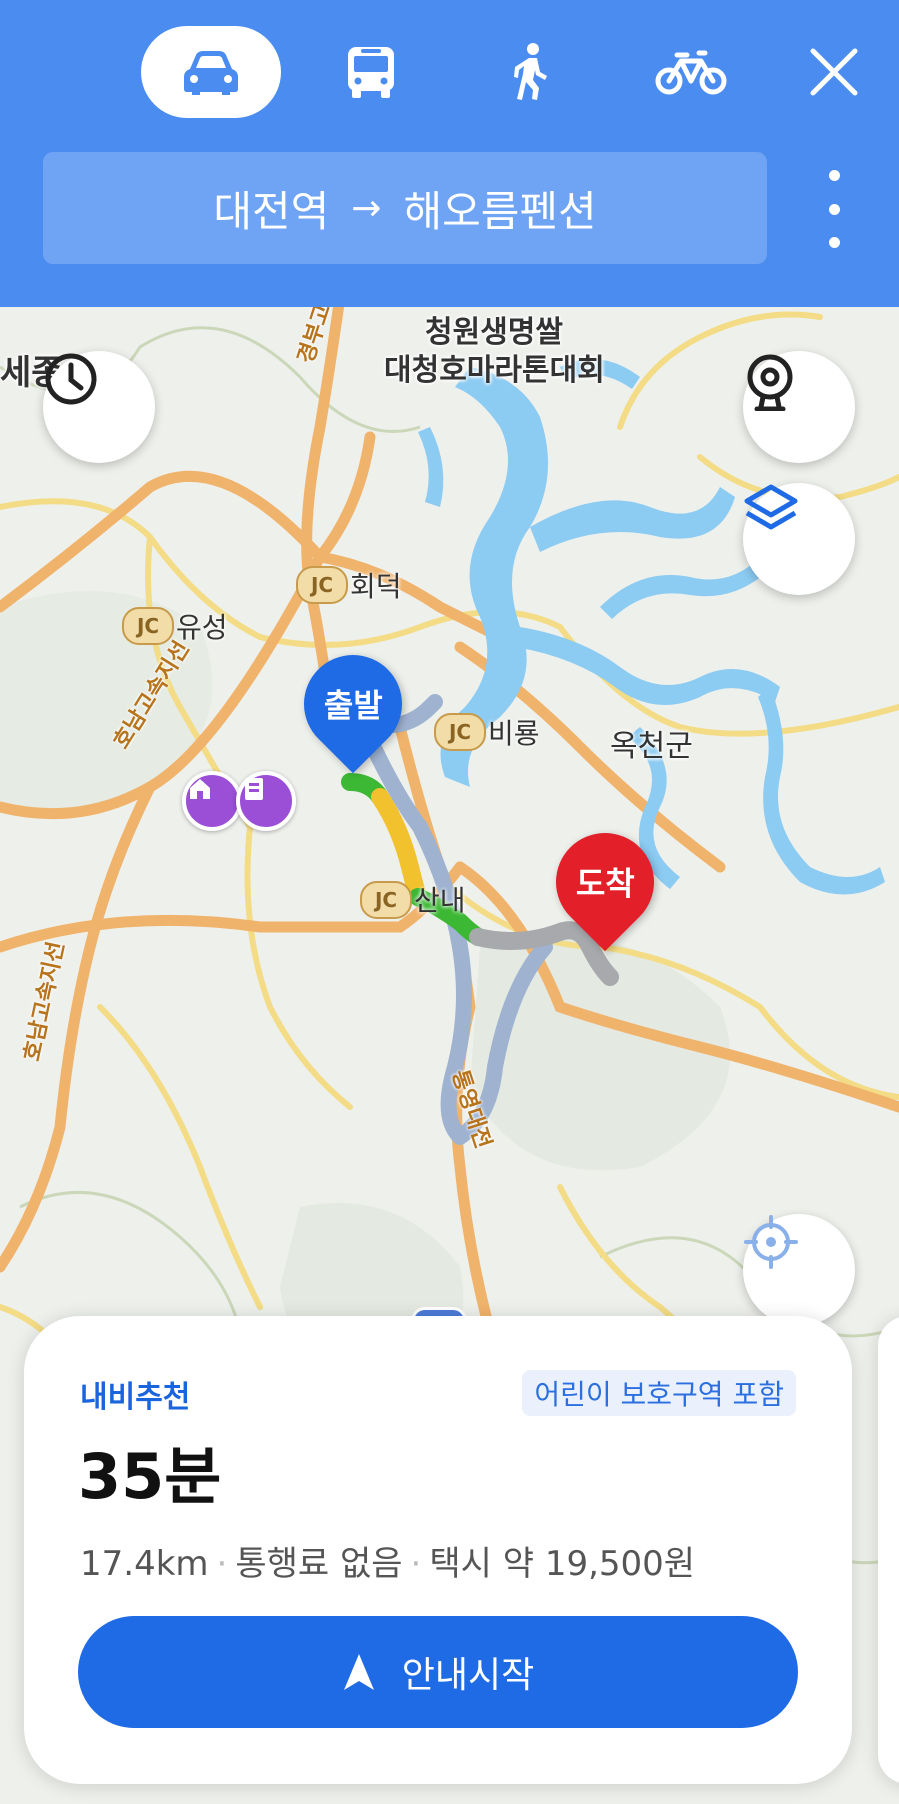 Image resolution: width=899 pixels, height=1804 pixels. What do you see at coordinates (494, 370) in the screenshot?
I see `poi-label-marathon-2: 대청호마라톤대회` at bounding box center [494, 370].